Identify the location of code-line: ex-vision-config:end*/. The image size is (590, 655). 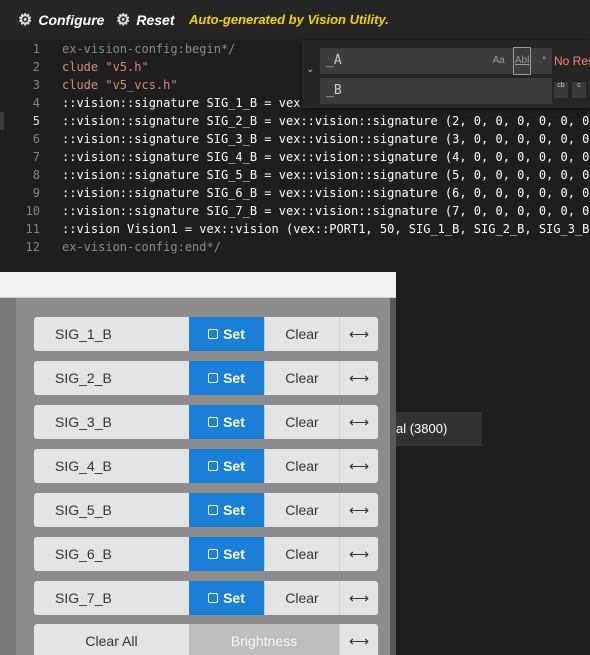
(141, 247).